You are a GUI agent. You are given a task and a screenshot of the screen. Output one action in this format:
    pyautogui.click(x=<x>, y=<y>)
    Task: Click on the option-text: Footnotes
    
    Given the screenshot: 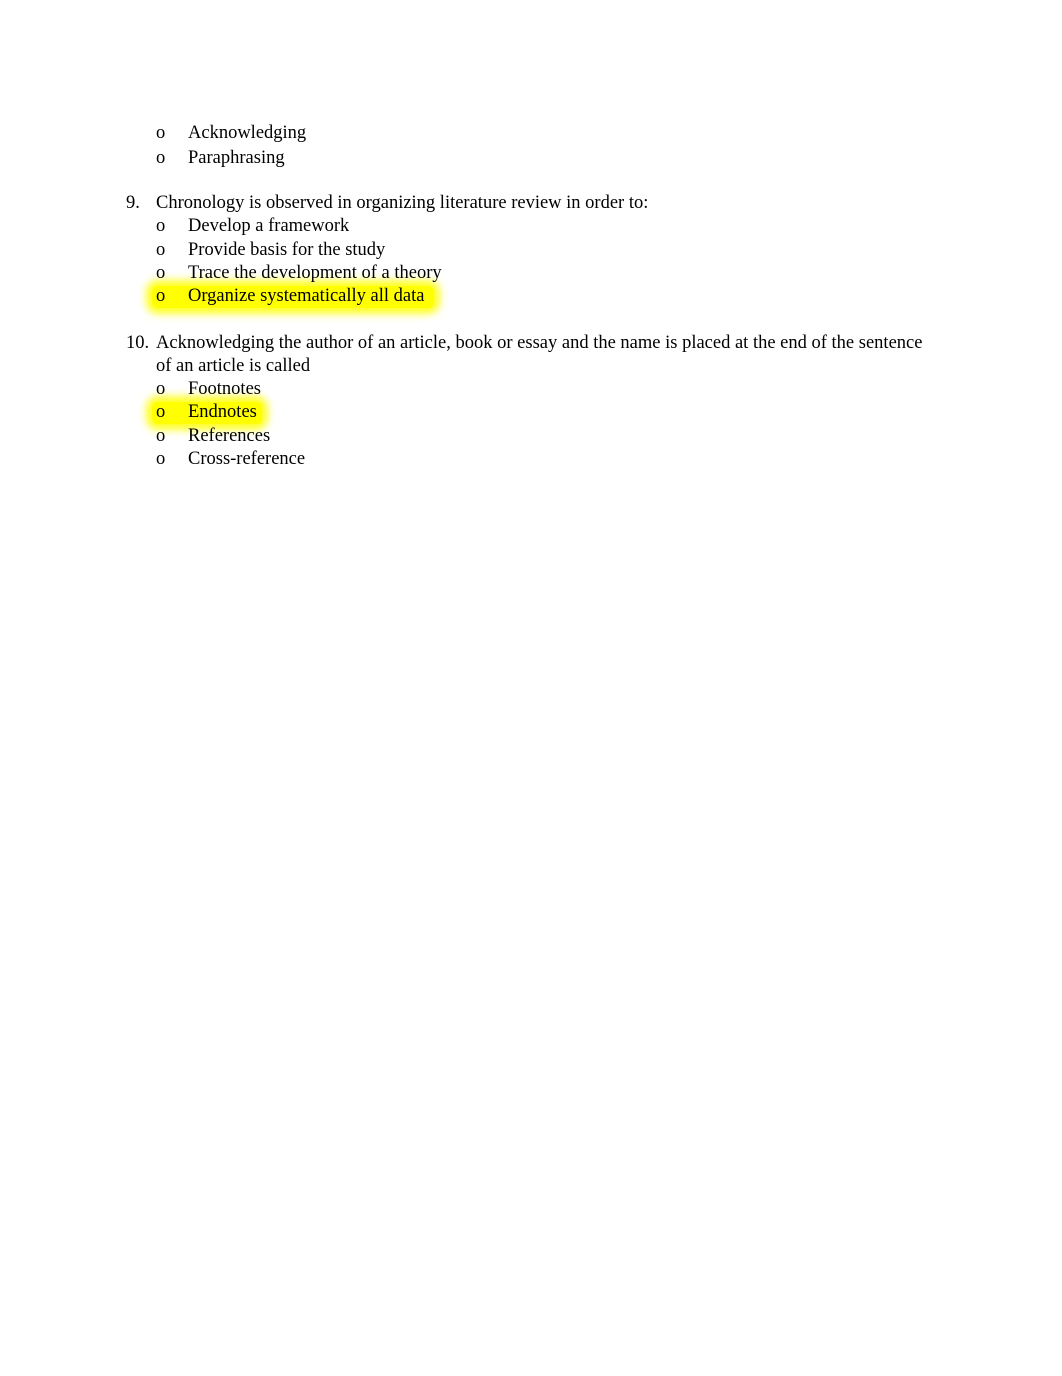 What is the action you would take?
    pyautogui.click(x=224, y=389)
    